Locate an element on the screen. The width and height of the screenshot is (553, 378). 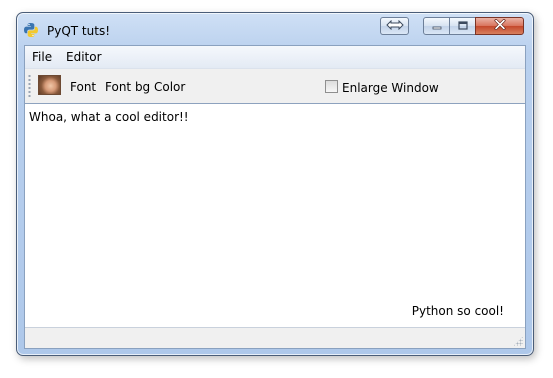
size-grip is located at coordinates (518, 341).